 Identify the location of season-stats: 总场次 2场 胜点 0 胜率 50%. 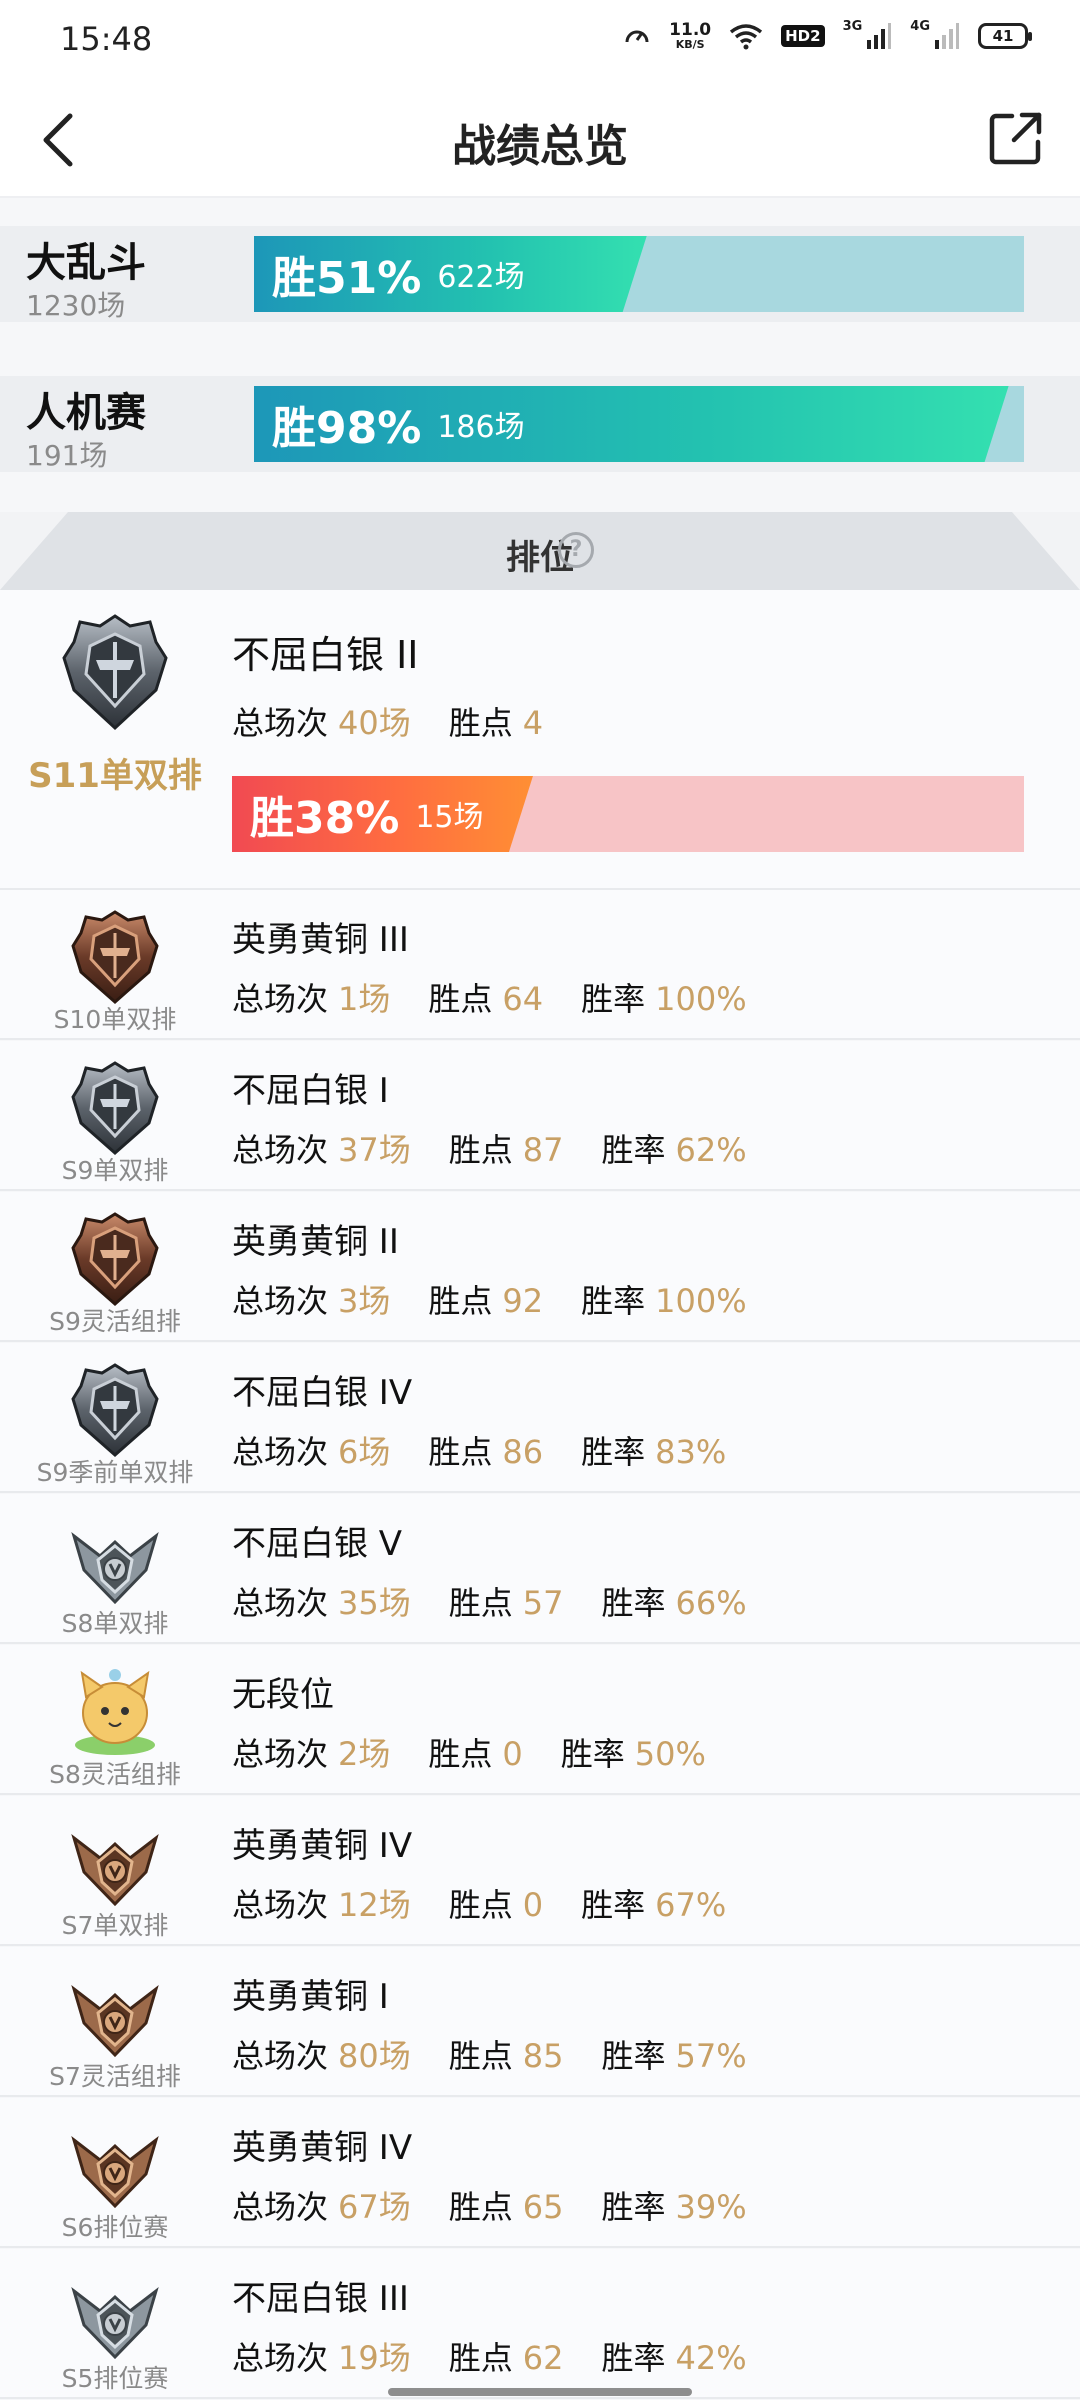
(488, 1752).